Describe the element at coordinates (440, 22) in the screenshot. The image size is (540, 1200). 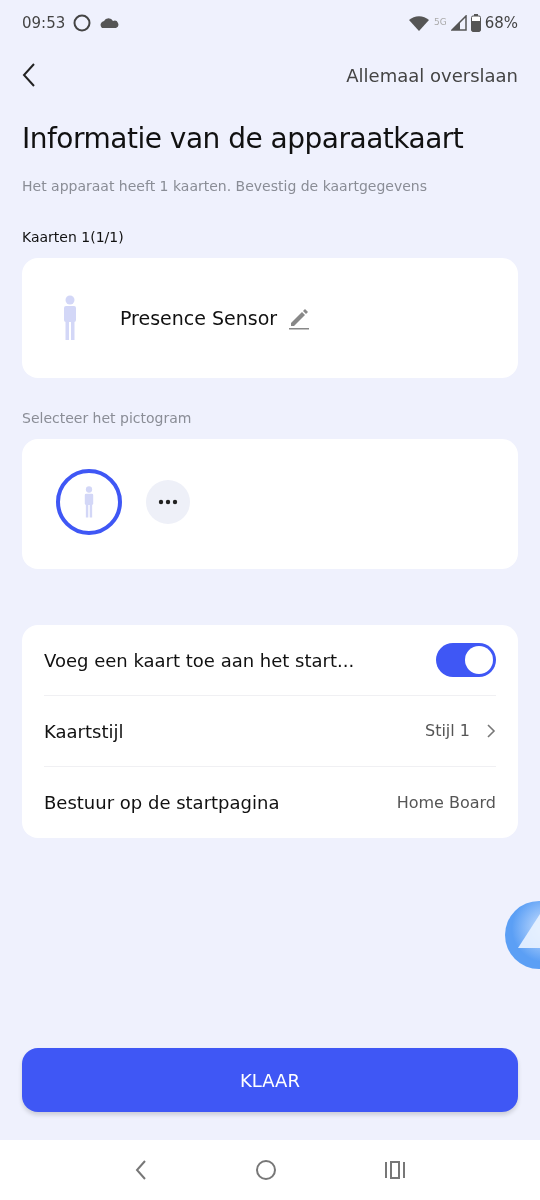
I see `network-label: 5G` at that location.